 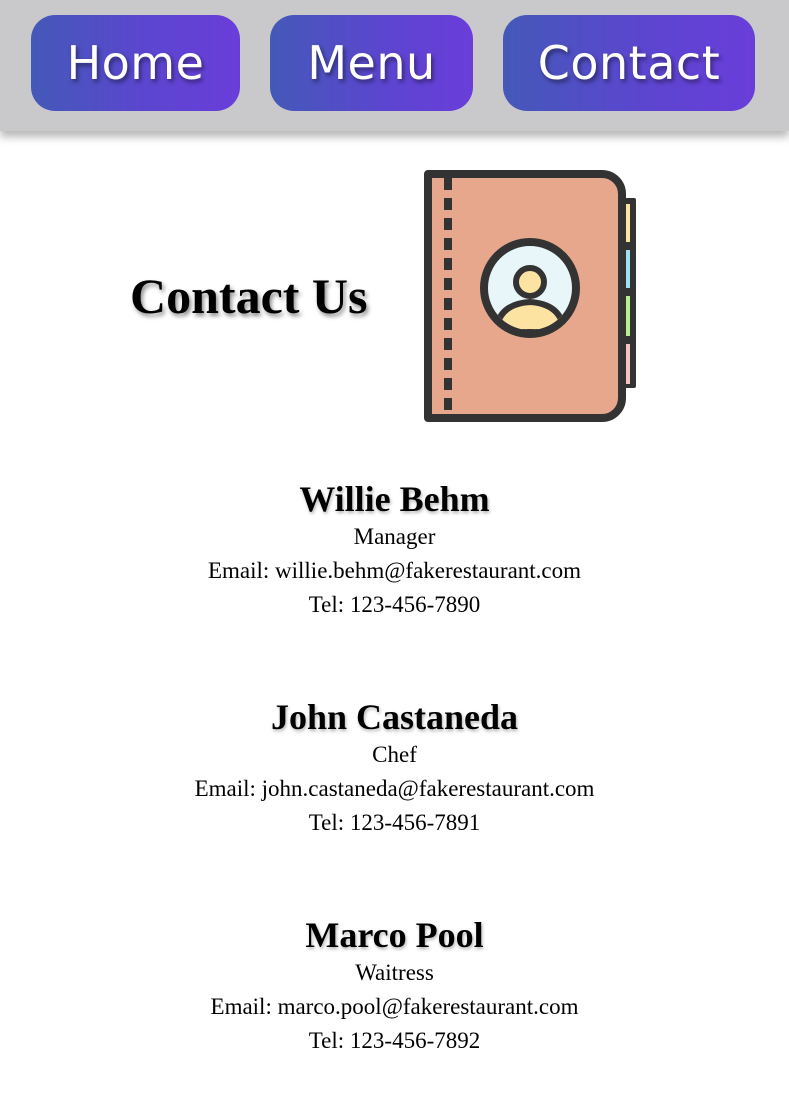 What do you see at coordinates (629, 63) in the screenshot?
I see `contact-nav-button: Contact` at bounding box center [629, 63].